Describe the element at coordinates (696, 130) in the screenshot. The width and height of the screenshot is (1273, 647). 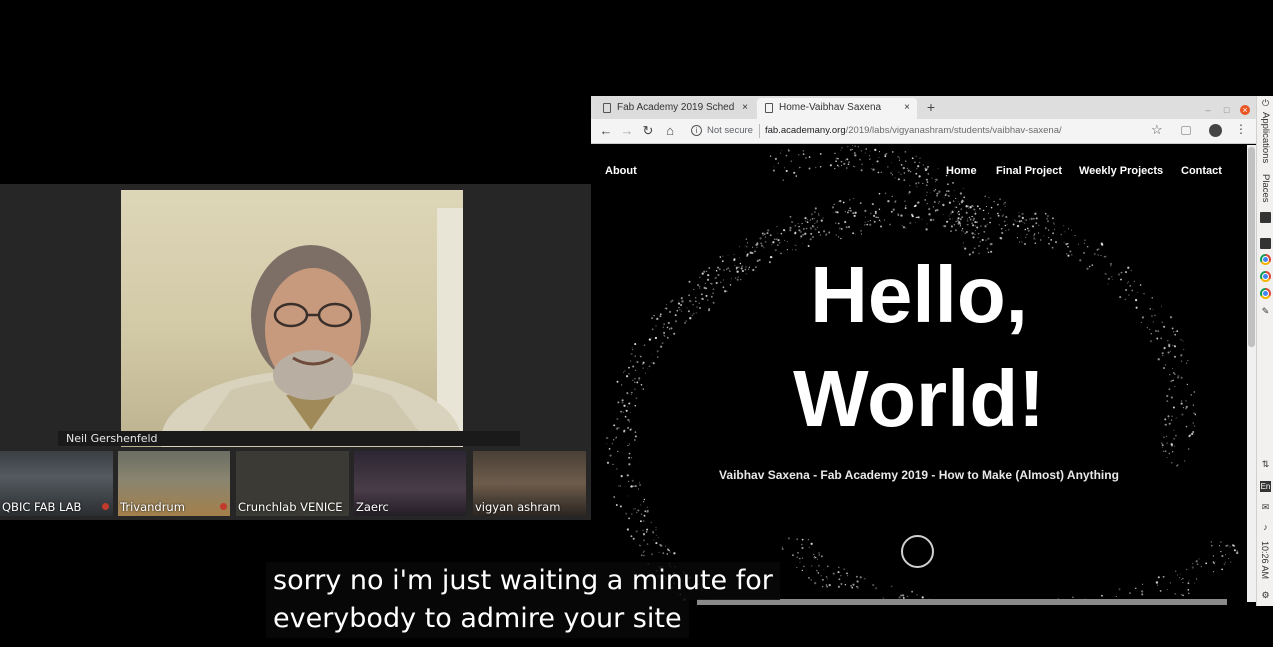
I see `info-icon: i` at that location.